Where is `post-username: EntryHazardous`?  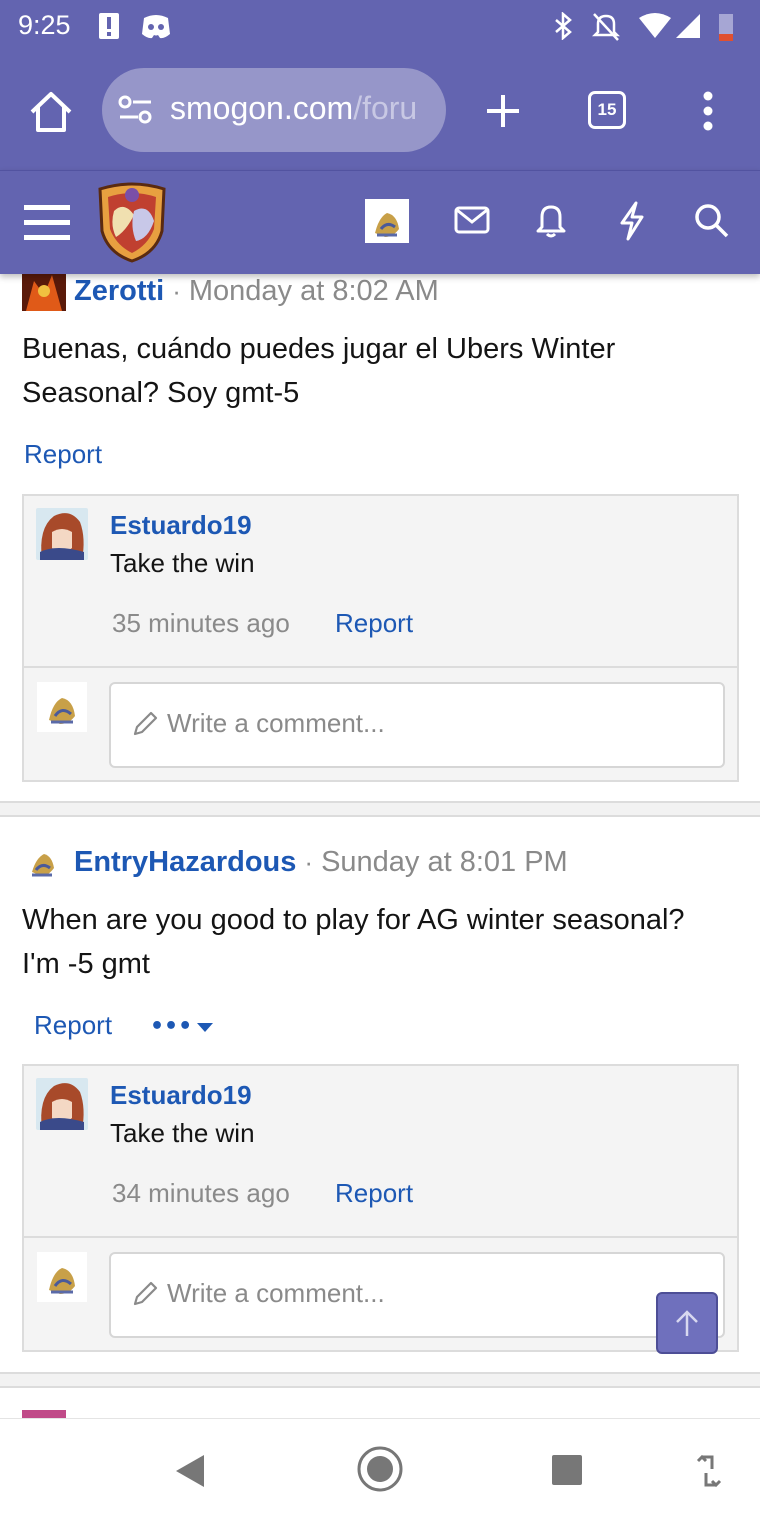
post-username: EntryHazardous is located at coordinates (185, 862).